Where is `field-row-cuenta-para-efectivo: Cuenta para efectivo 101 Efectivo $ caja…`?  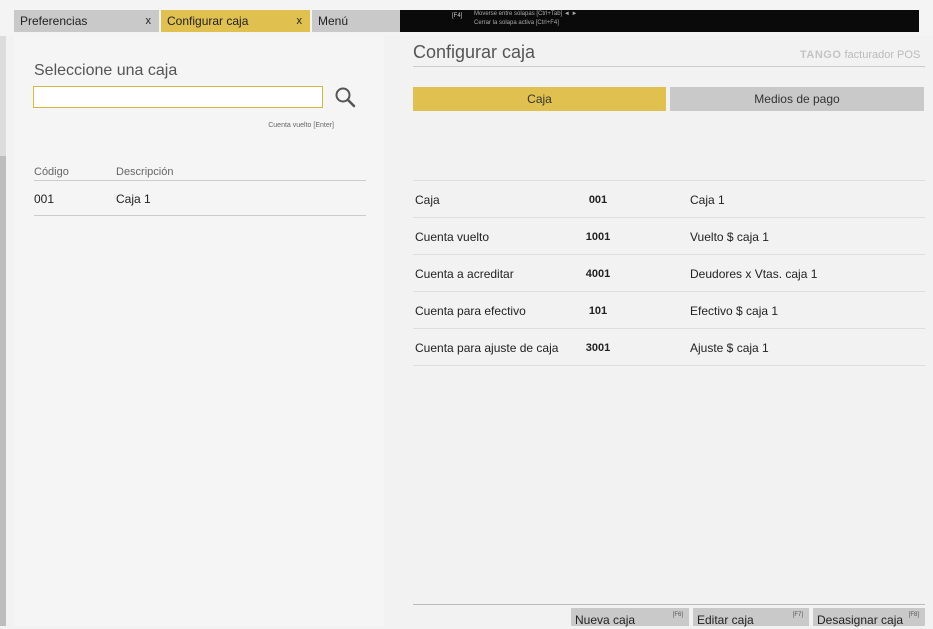 field-row-cuenta-para-efectivo: Cuenta para efectivo 101 Efectivo $ caja… is located at coordinates (669, 310).